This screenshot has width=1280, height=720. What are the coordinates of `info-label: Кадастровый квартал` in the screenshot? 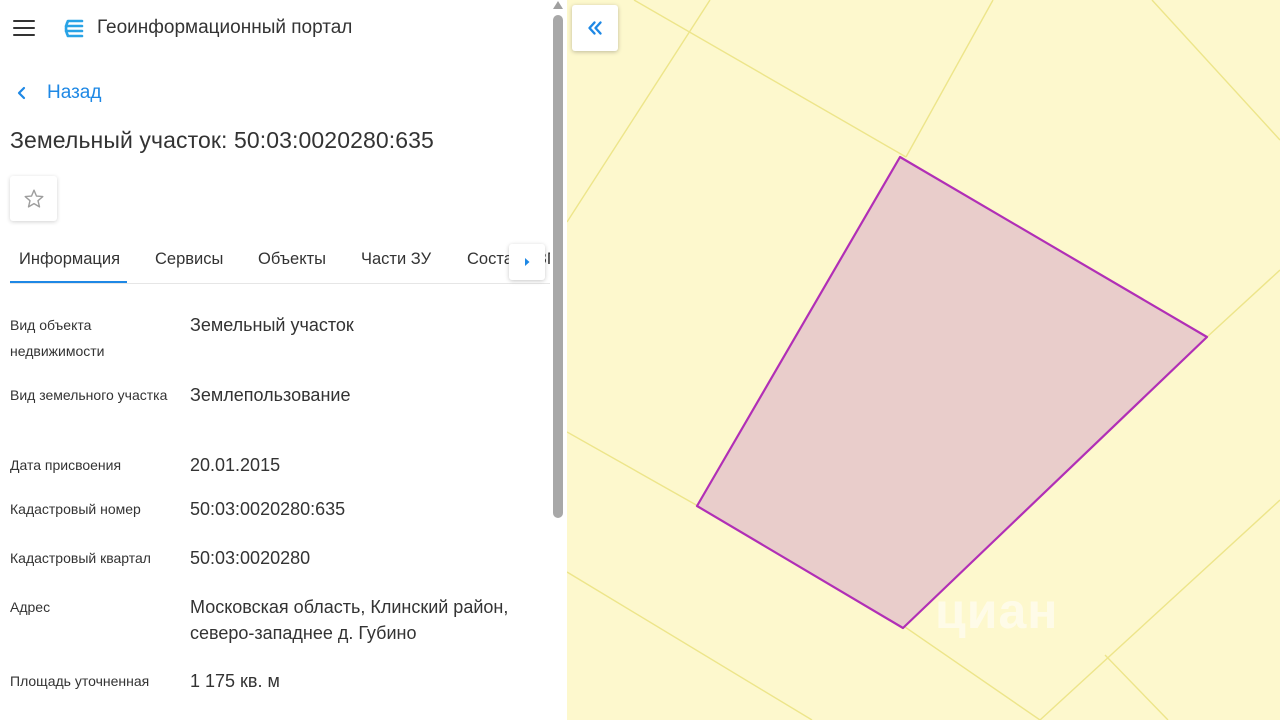 It's located at (80, 558).